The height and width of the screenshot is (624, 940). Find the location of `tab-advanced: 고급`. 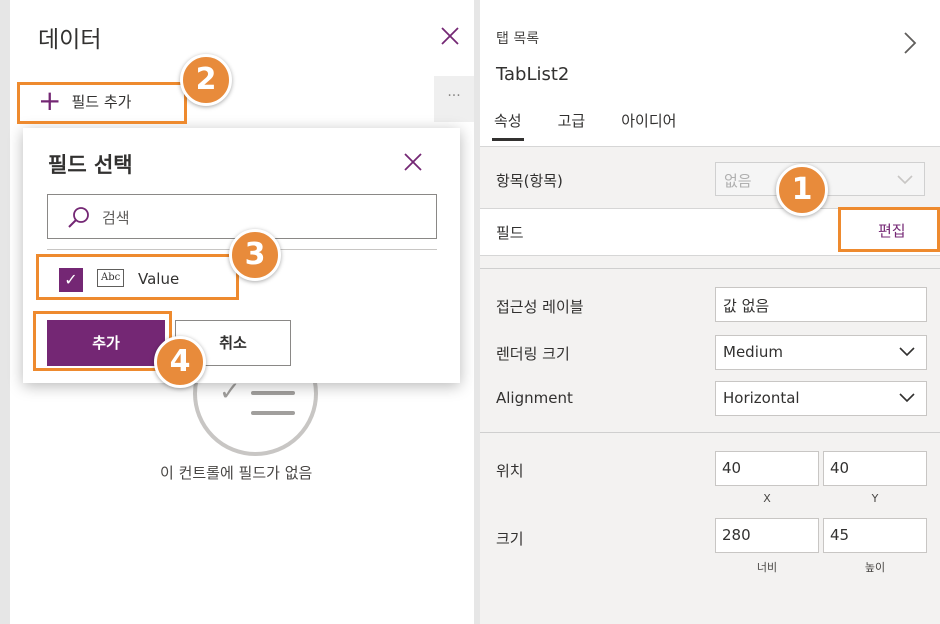

tab-advanced: 고급 is located at coordinates (572, 123).